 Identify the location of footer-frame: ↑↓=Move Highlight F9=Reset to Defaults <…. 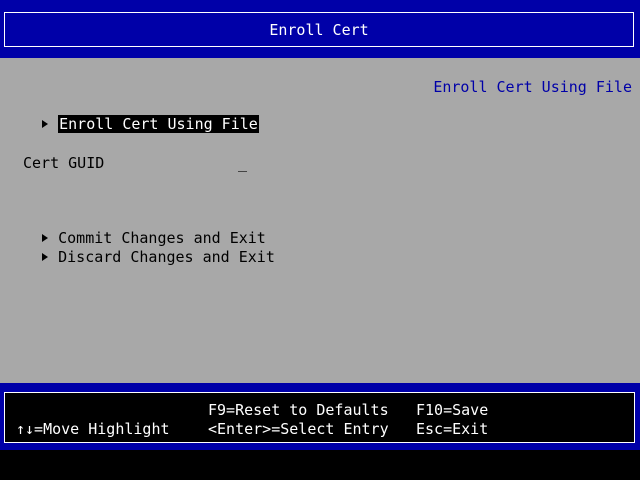
(319, 417).